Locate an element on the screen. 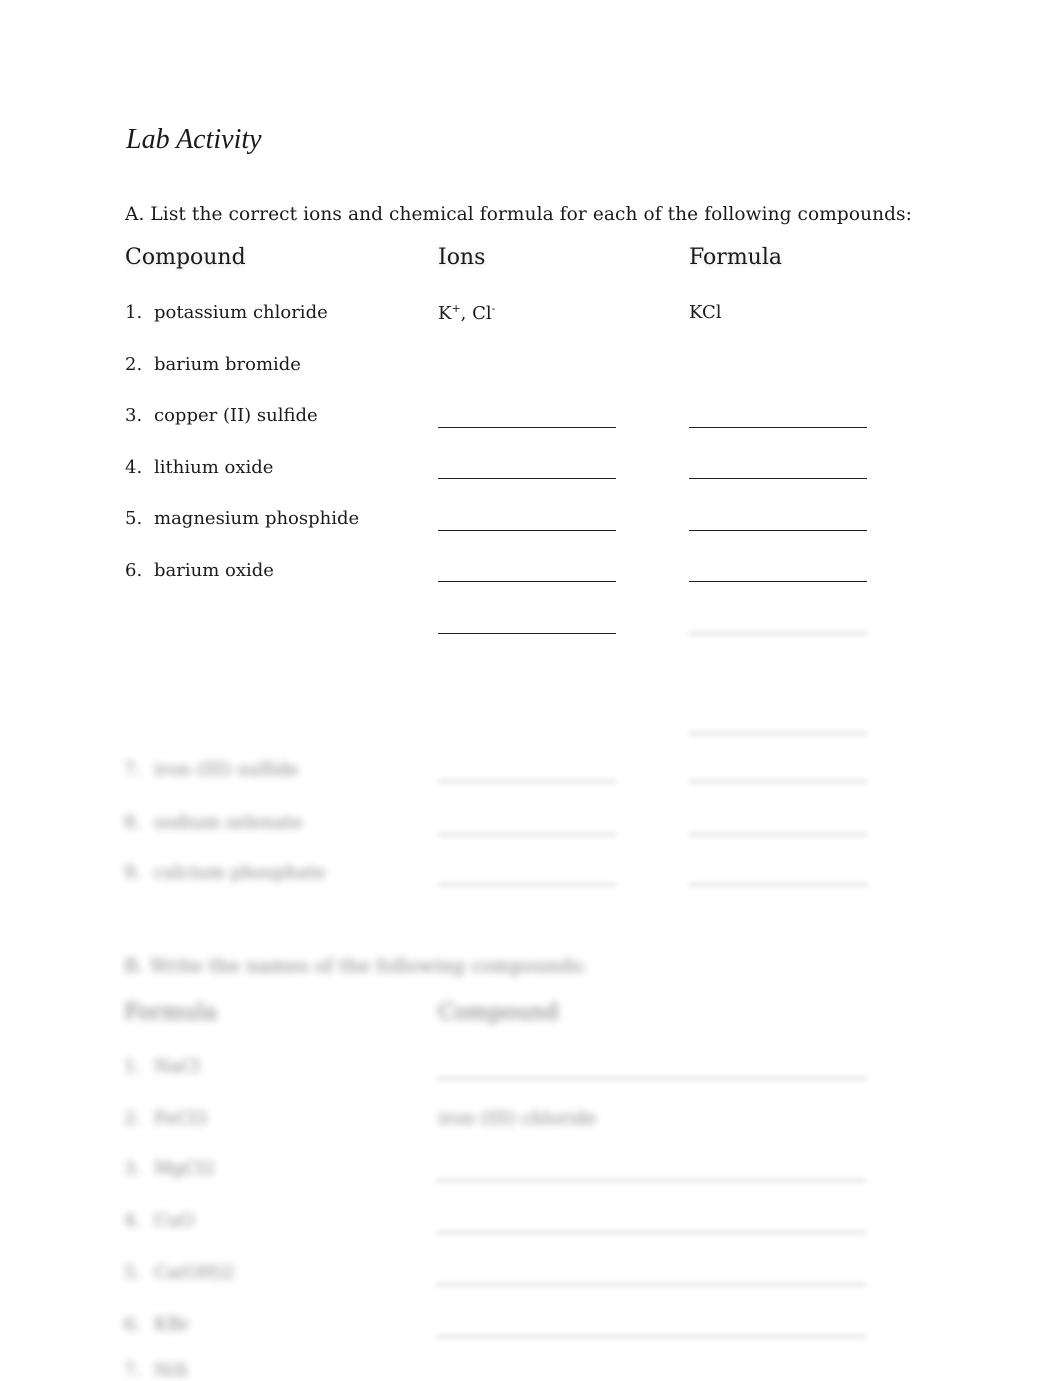 The width and height of the screenshot is (1062, 1381). header-compound: Compound is located at coordinates (185, 257).